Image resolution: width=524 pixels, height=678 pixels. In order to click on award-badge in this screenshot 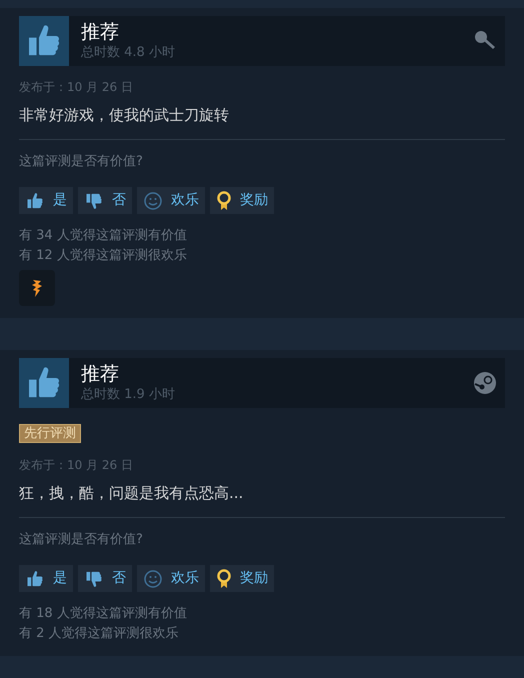, I will do `click(37, 288)`.